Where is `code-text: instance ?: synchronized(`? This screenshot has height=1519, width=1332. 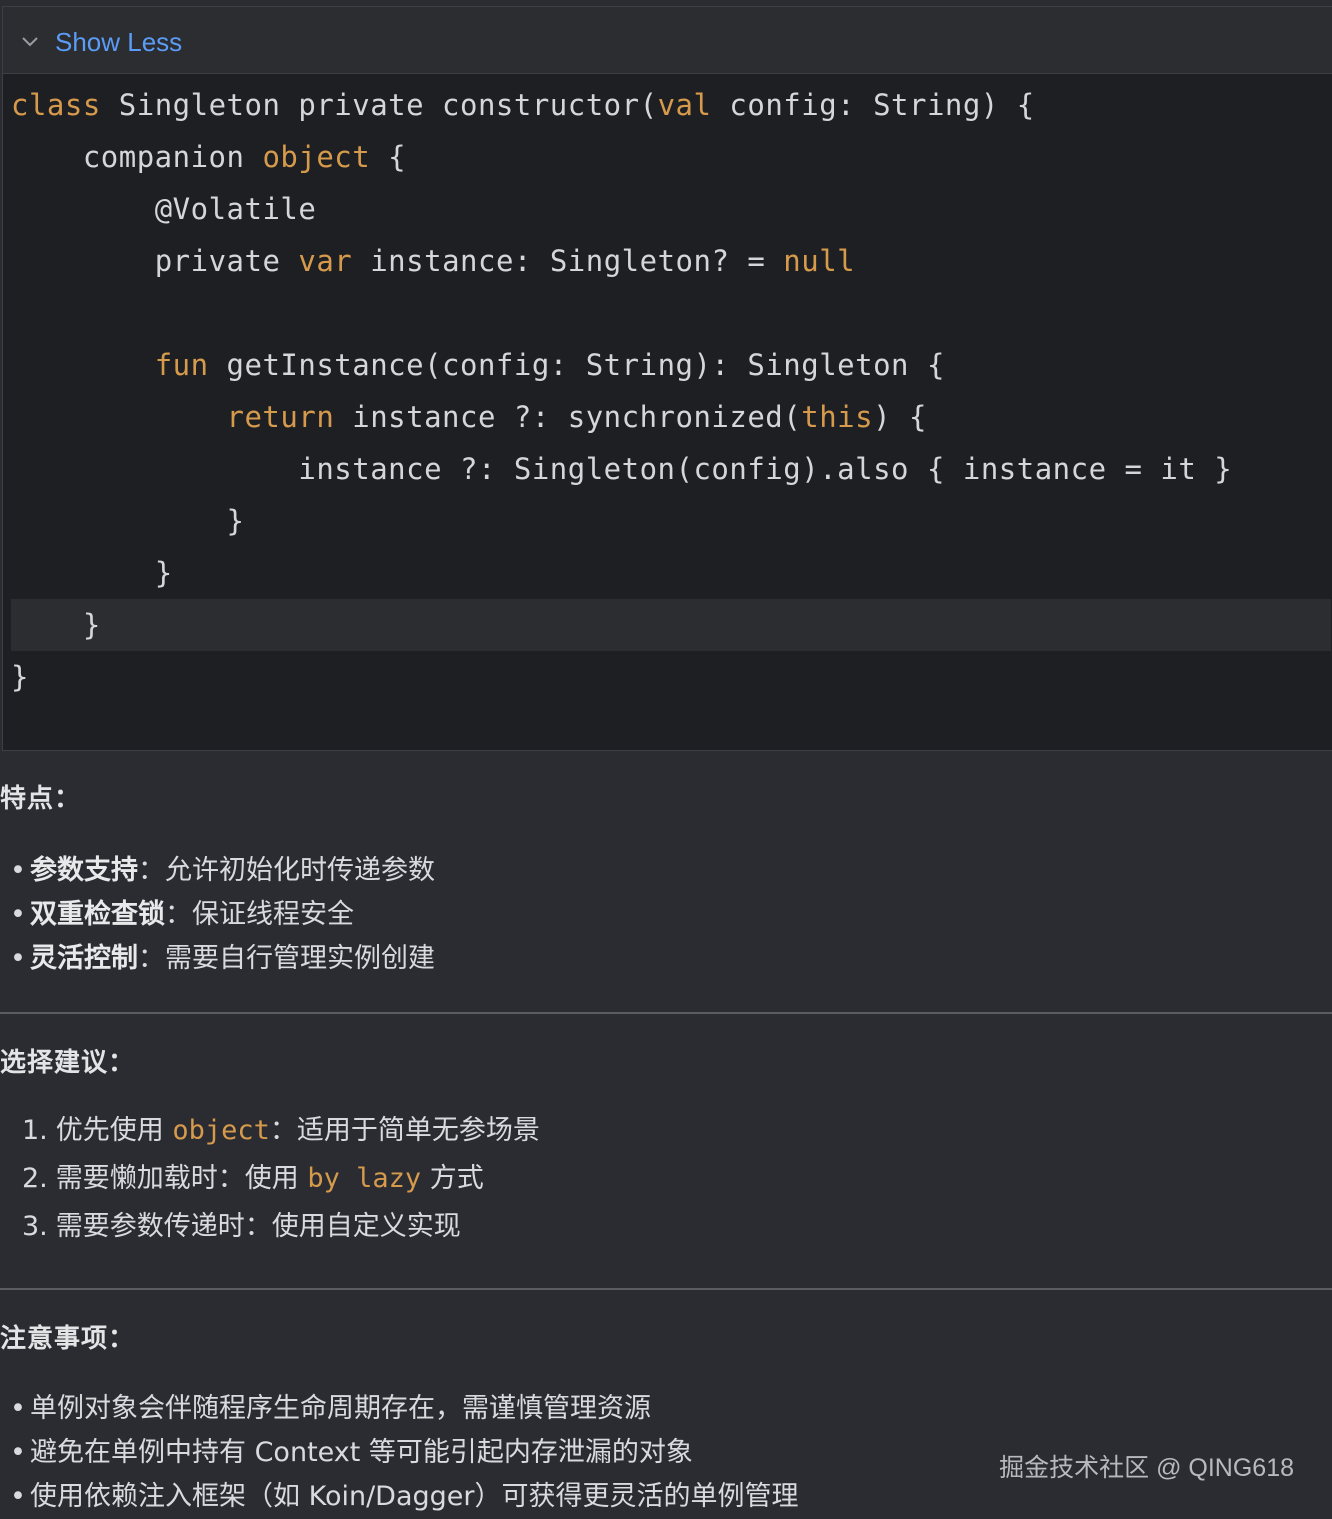
code-text: instance ?: synchronized( is located at coordinates (568, 417).